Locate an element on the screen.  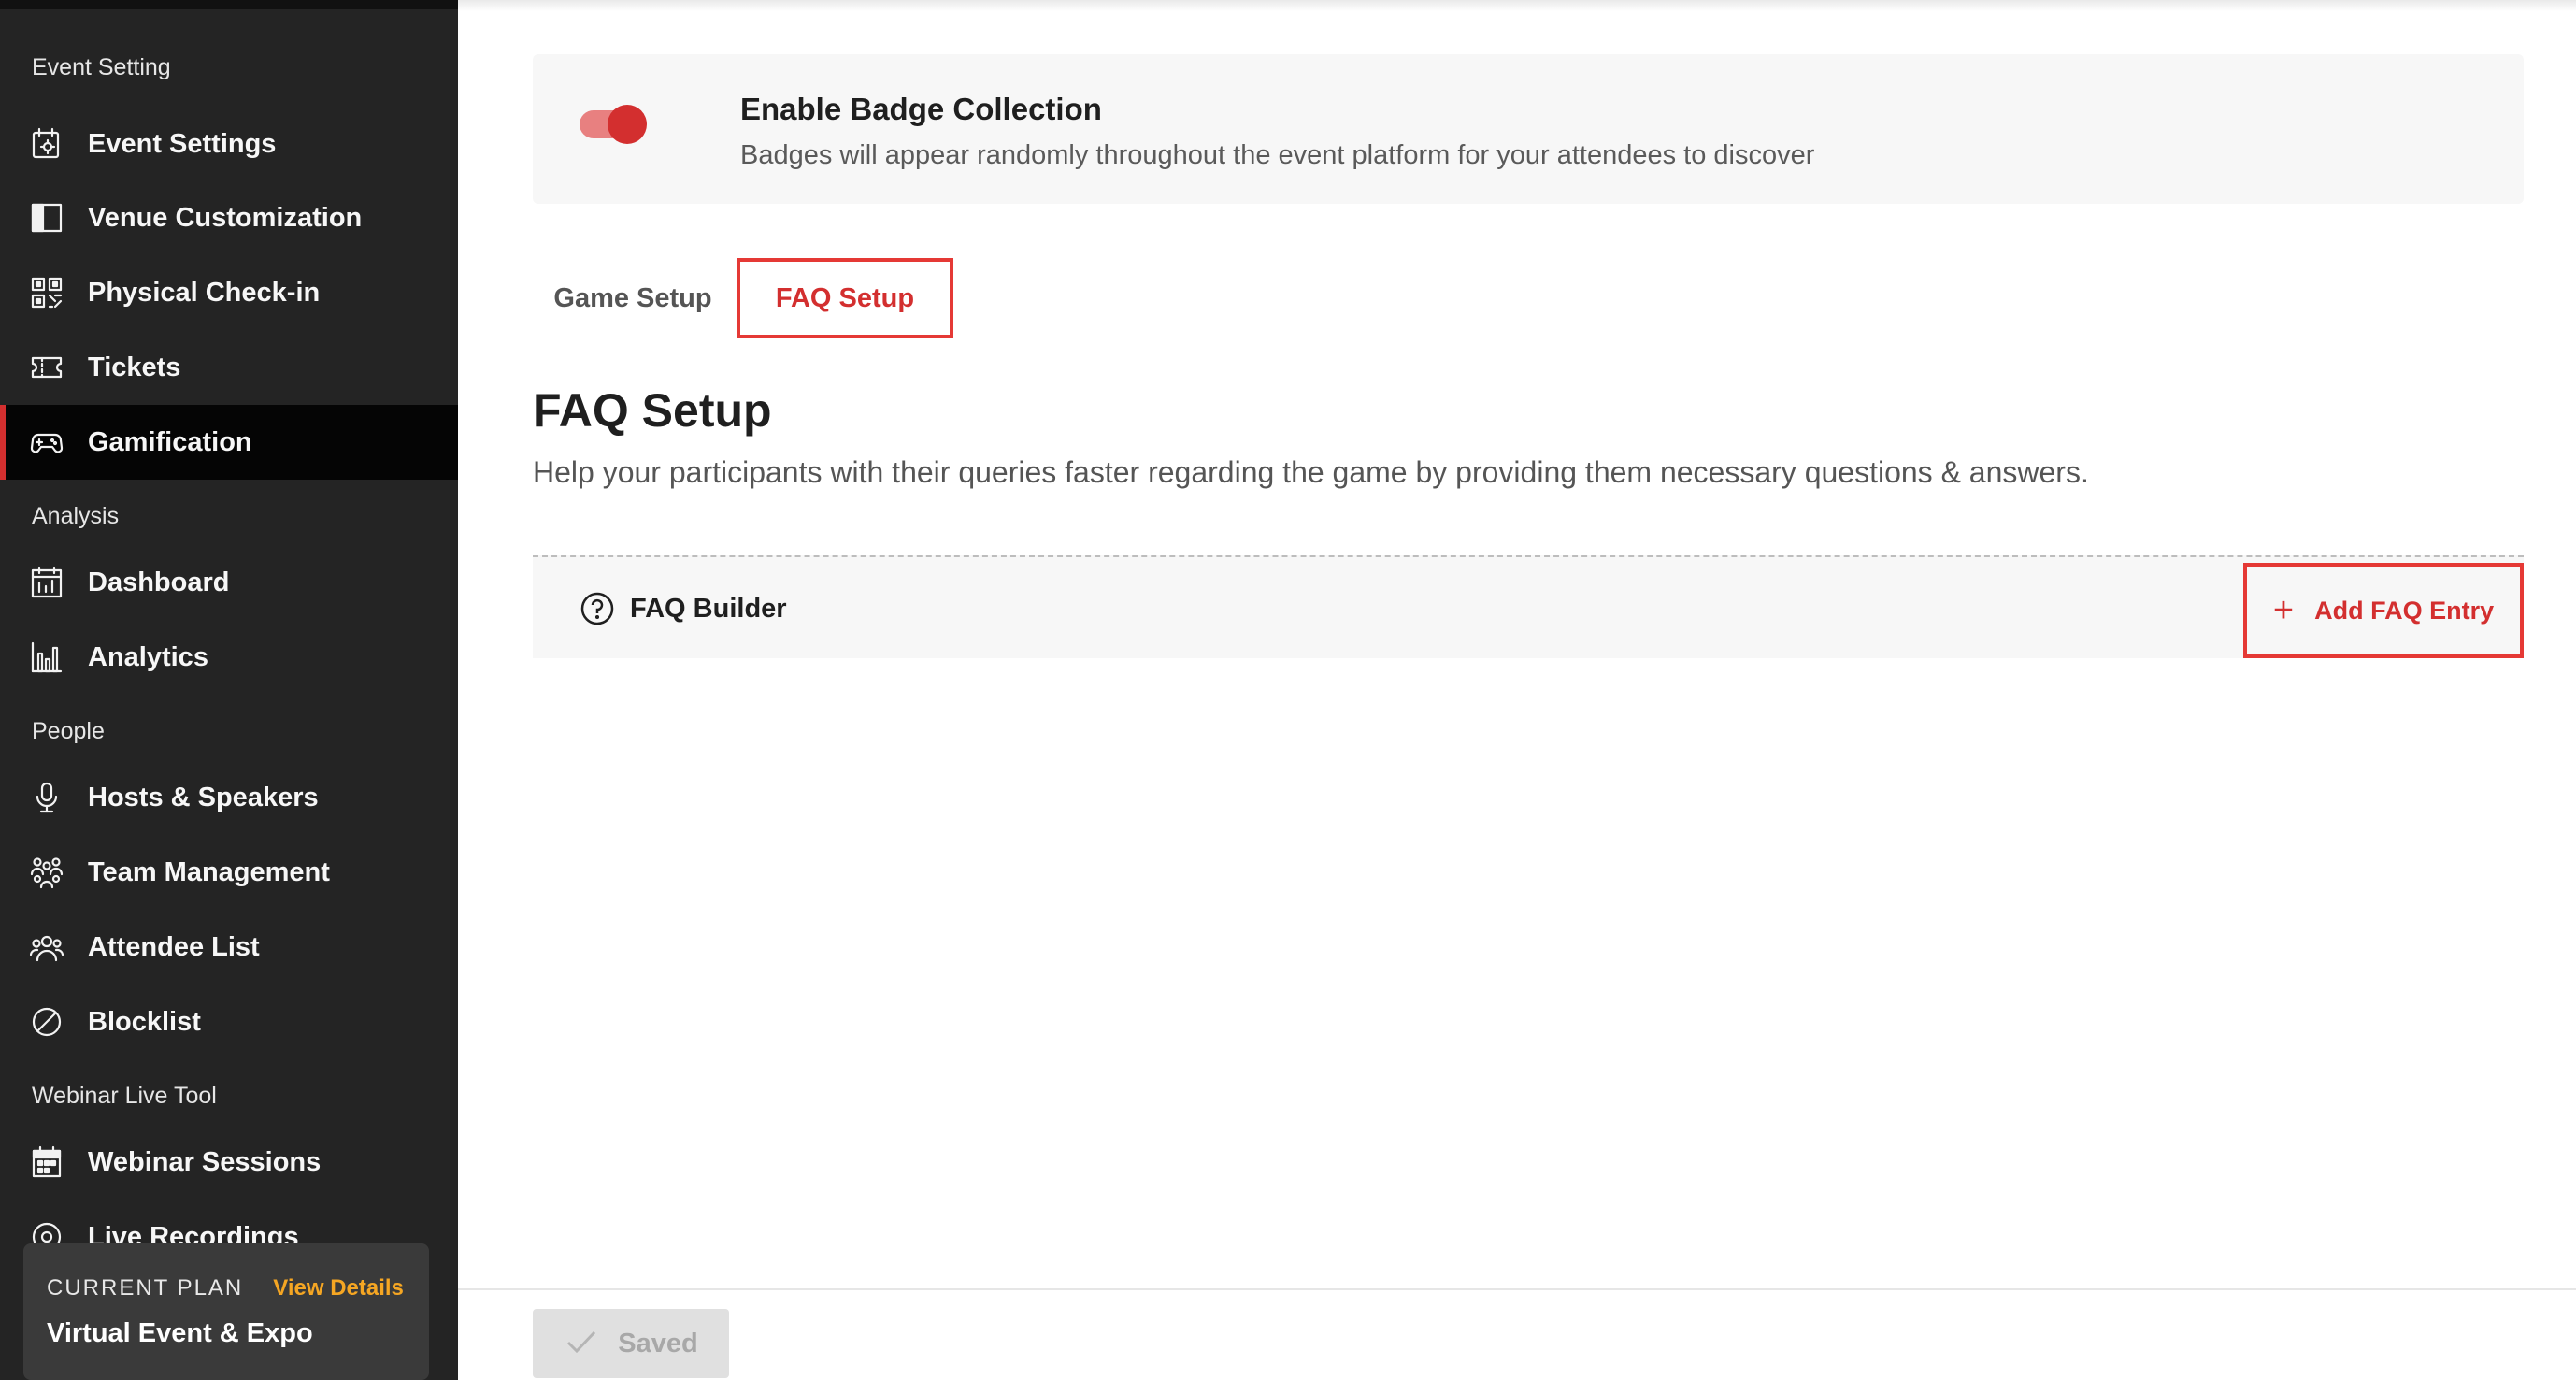
sidebar-item-physical-checkin: Physical Check-in is located at coordinates (229, 292).